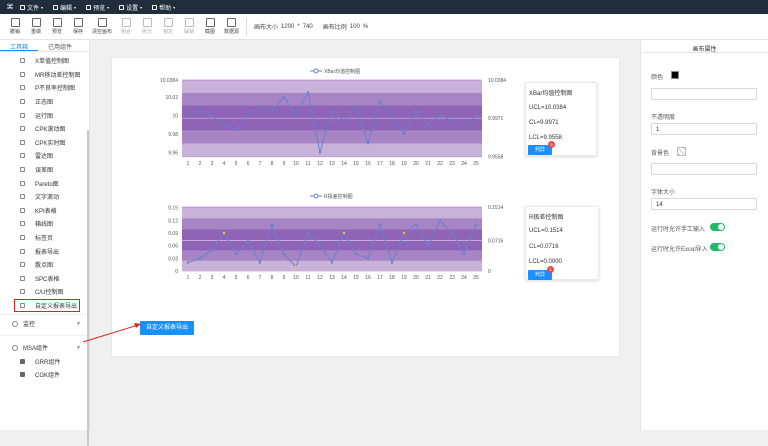  Describe the element at coordinates (231, 26) in the screenshot. I see `database-button: 数据源` at that location.